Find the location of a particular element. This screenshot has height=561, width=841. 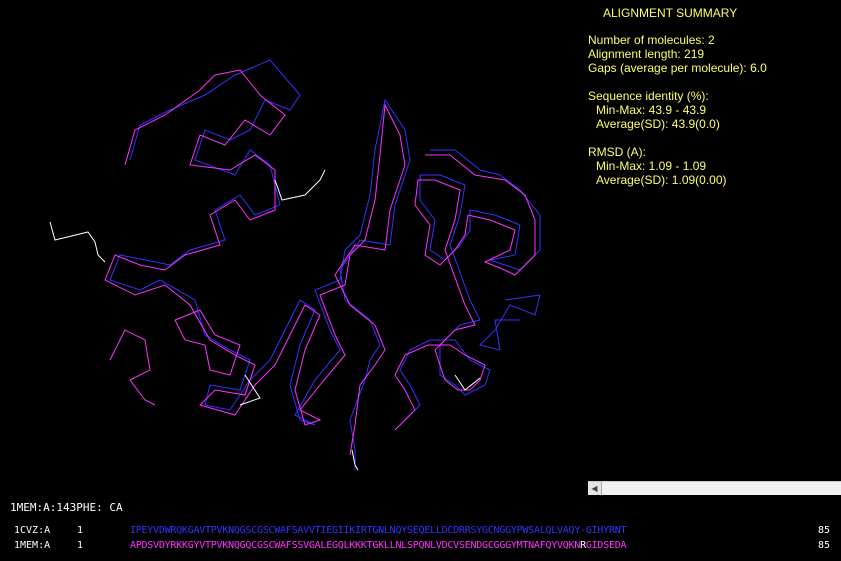

backbone-trace-1mem-b is located at coordinates (465, 292).